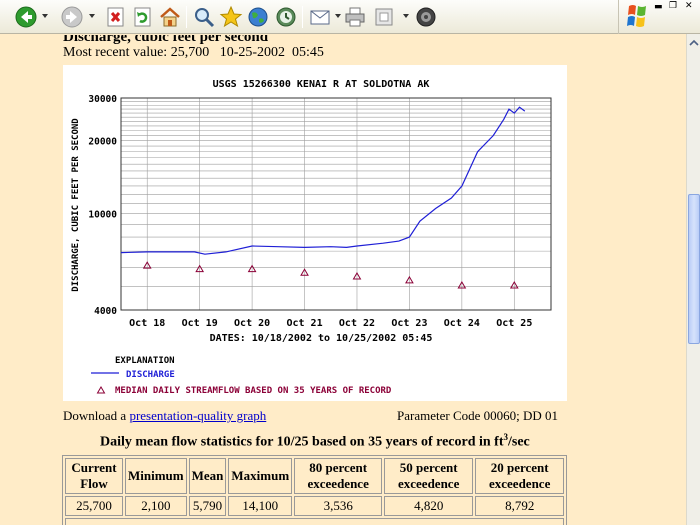  Describe the element at coordinates (462, 323) in the screenshot. I see `x-tick-label: Oct 24` at that location.